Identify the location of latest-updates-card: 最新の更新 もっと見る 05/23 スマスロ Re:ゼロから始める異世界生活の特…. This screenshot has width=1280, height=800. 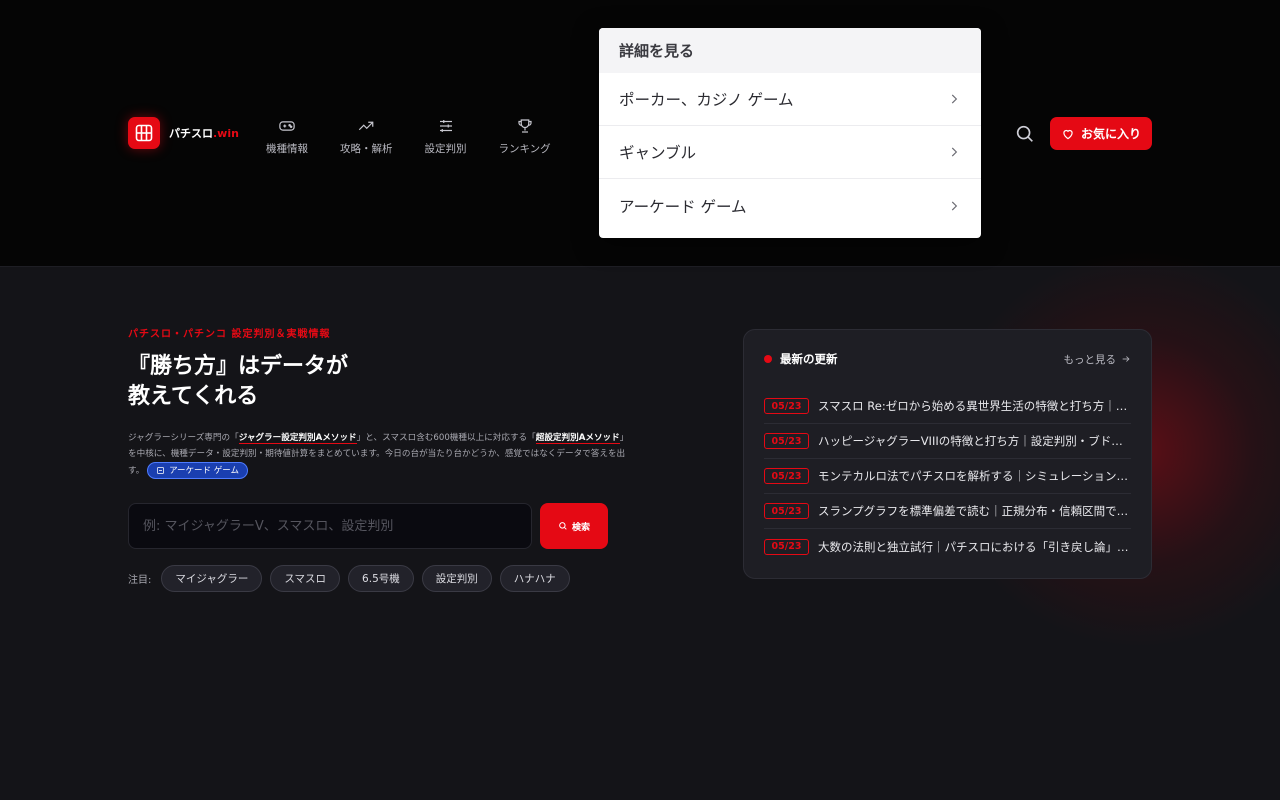
(947, 454).